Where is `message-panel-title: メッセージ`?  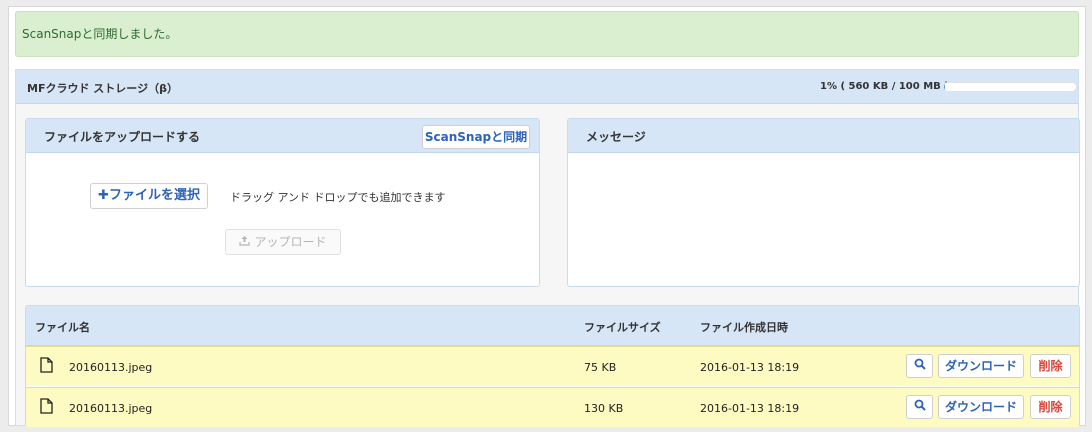
message-panel-title: メッセージ is located at coordinates (616, 137).